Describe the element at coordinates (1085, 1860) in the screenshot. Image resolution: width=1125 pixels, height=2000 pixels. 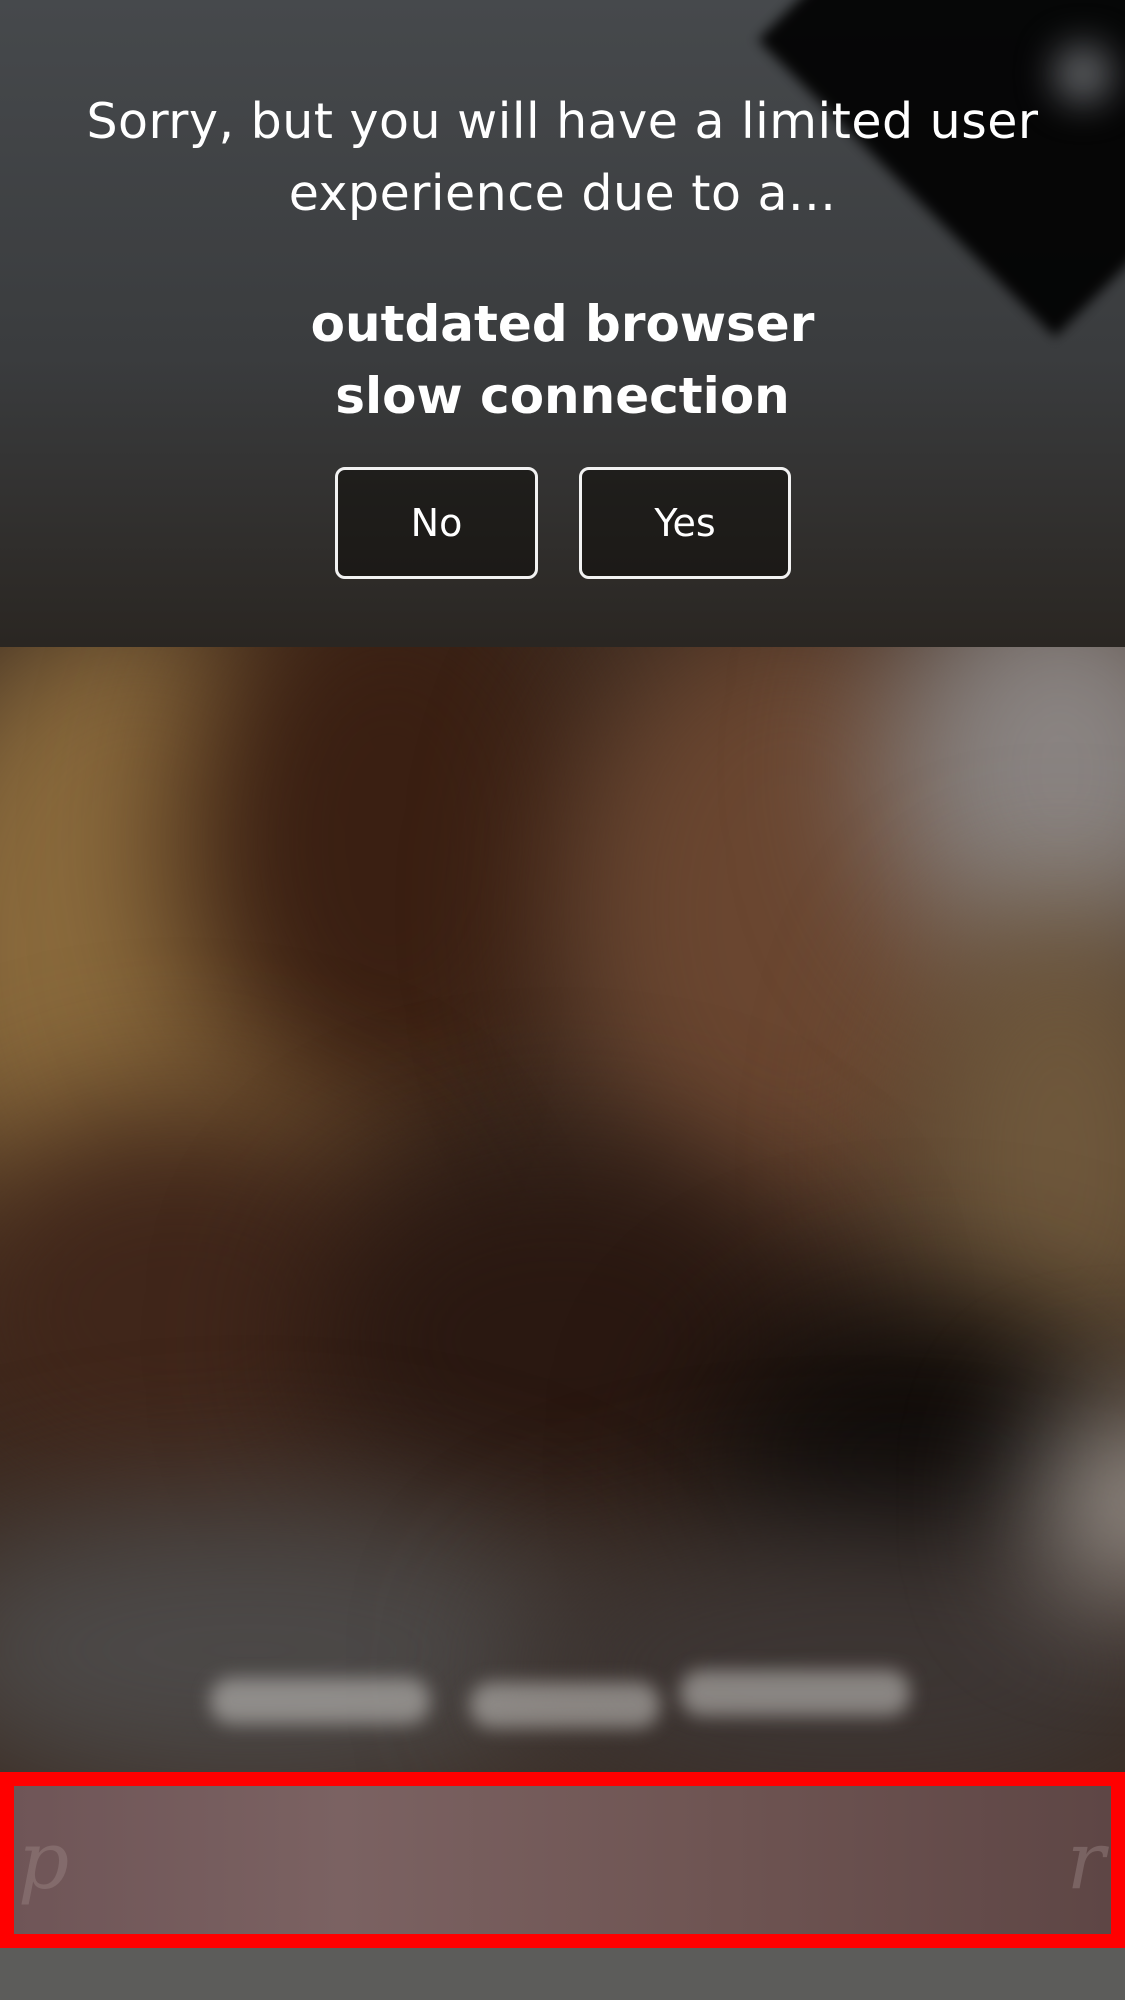
I see `faded-glyph-right: r` at that location.